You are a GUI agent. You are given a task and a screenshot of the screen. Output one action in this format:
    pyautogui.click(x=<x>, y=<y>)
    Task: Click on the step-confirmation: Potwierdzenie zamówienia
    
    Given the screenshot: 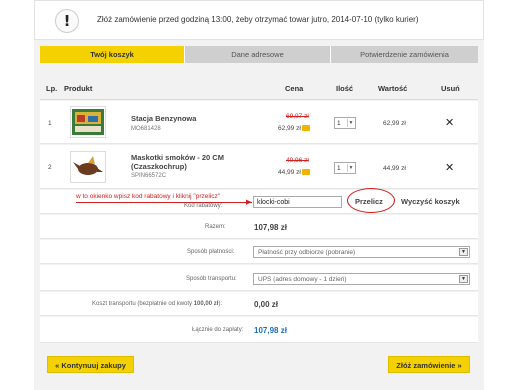 What is the action you would take?
    pyautogui.click(x=404, y=54)
    